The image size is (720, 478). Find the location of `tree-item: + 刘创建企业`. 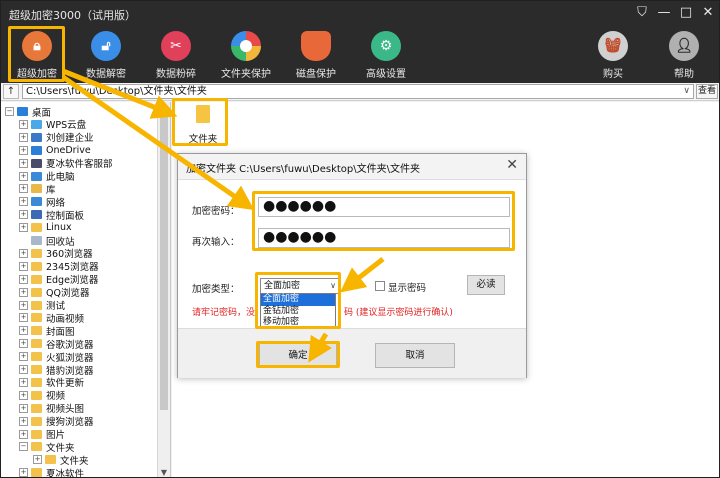

tree-item: + 刘创建企业 is located at coordinates (56, 137).